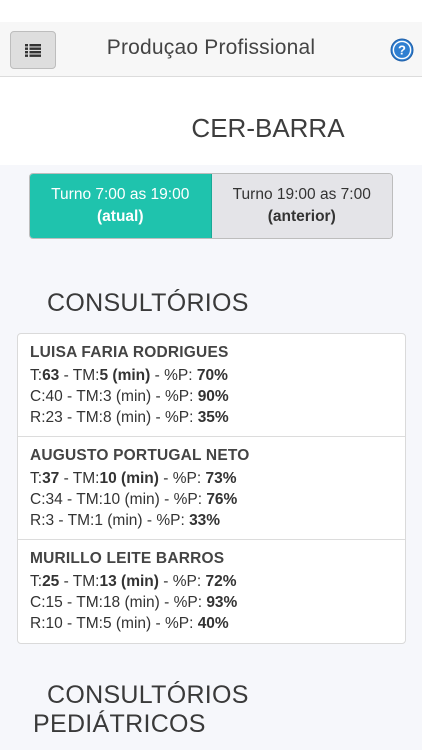 The image size is (422, 750). What do you see at coordinates (211, 11) in the screenshot?
I see `status-bar` at bounding box center [211, 11].